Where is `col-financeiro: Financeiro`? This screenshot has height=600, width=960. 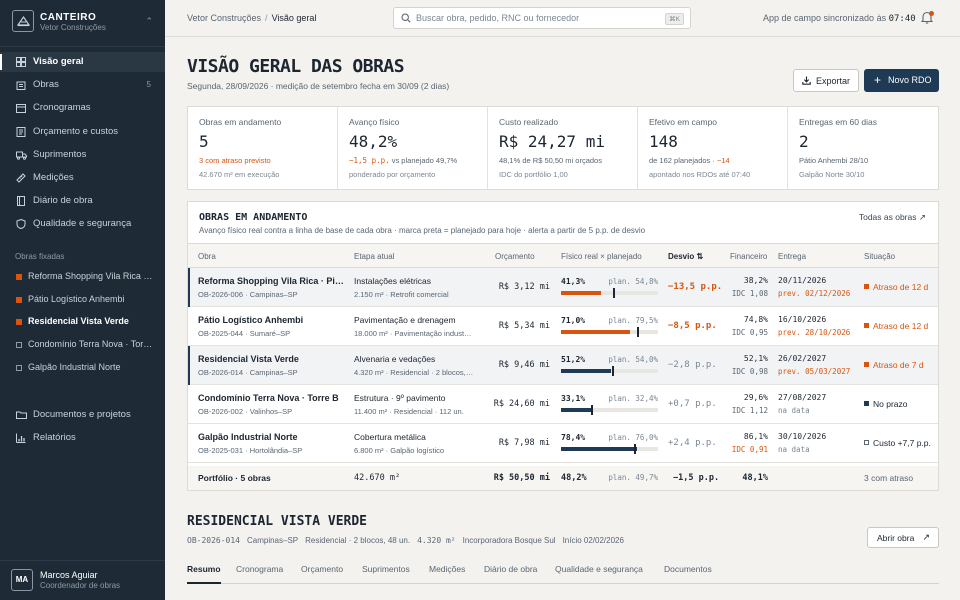 col-financeiro: Financeiro is located at coordinates (748, 256).